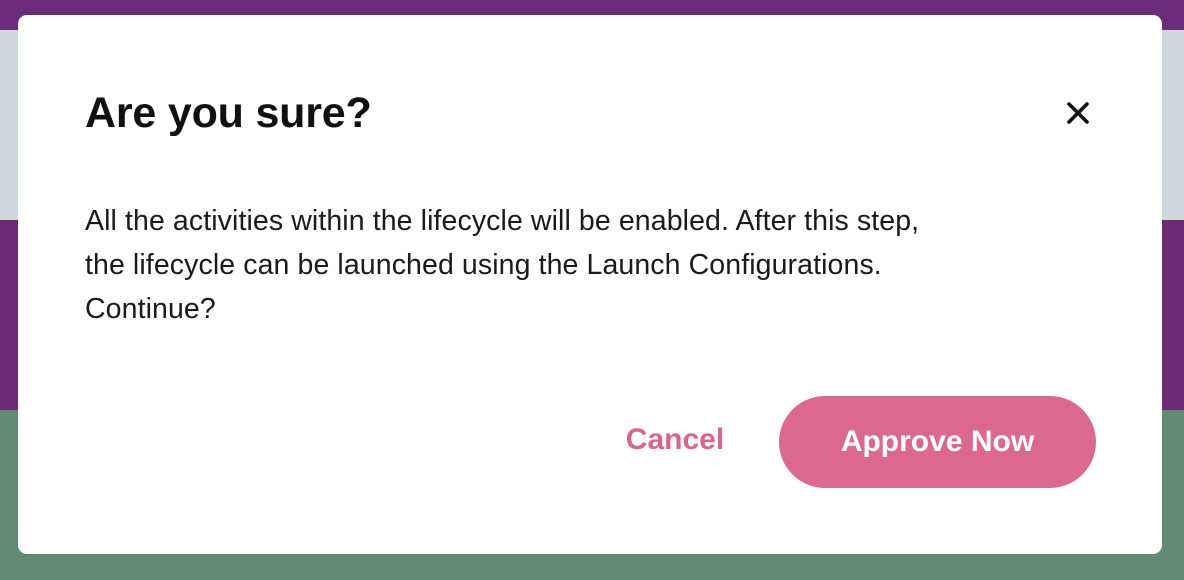 Image resolution: width=1184 pixels, height=580 pixels. I want to click on close-button, so click(1078, 113).